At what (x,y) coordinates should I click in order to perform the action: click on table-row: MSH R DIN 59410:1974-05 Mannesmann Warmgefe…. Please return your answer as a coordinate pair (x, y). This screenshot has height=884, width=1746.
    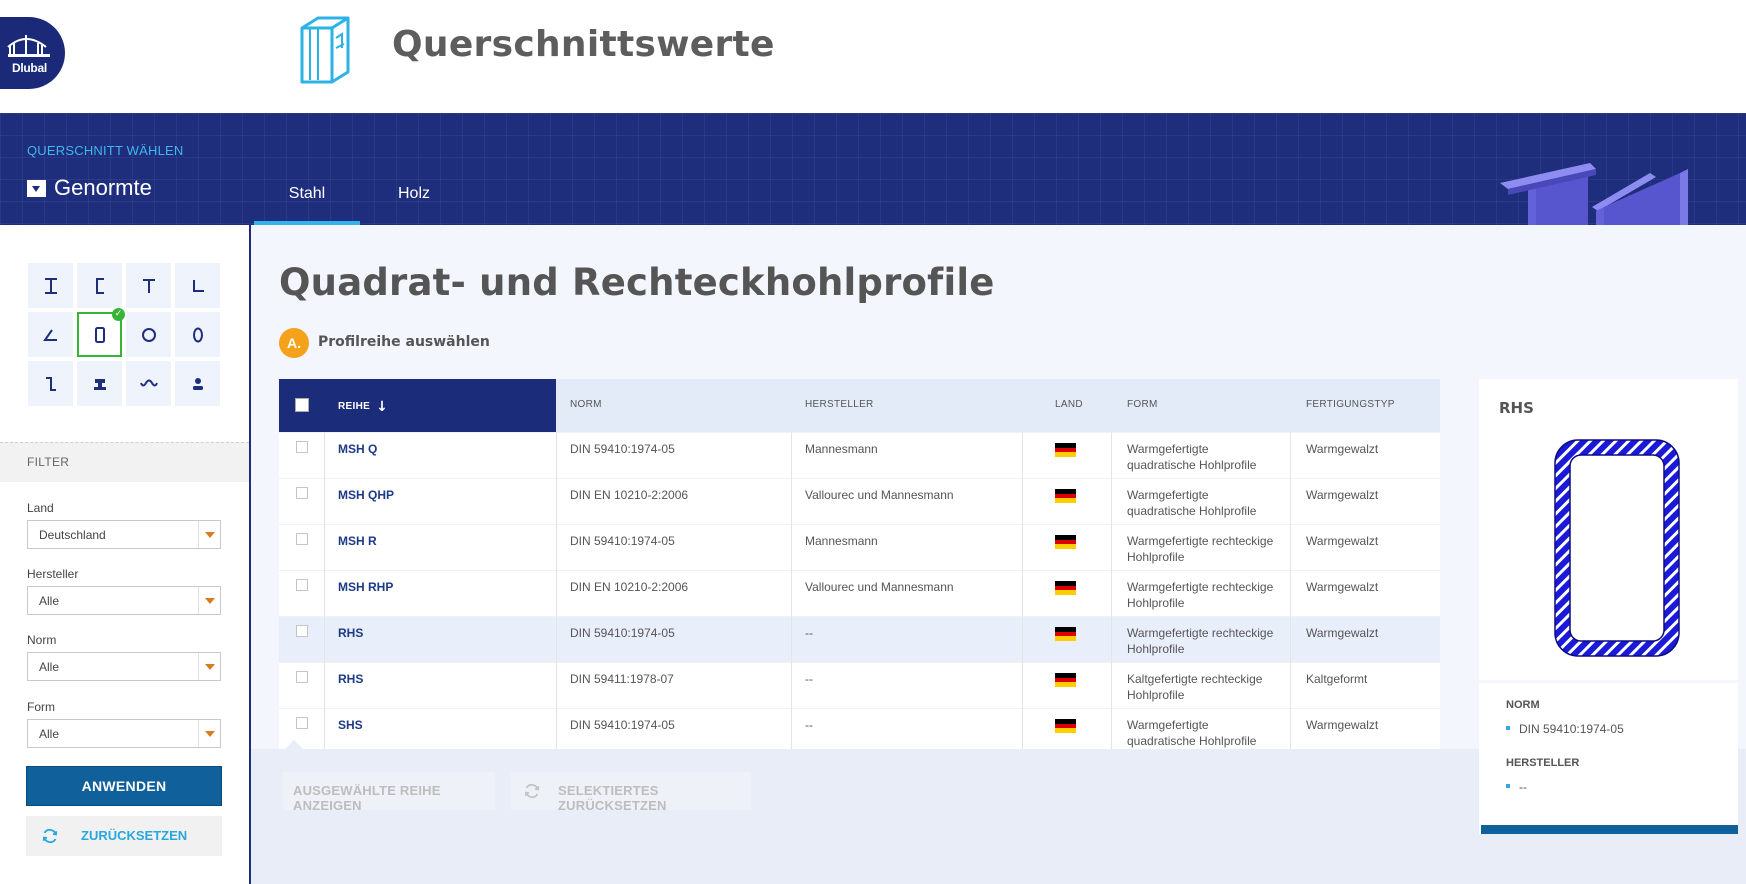
    Looking at the image, I should click on (859, 547).